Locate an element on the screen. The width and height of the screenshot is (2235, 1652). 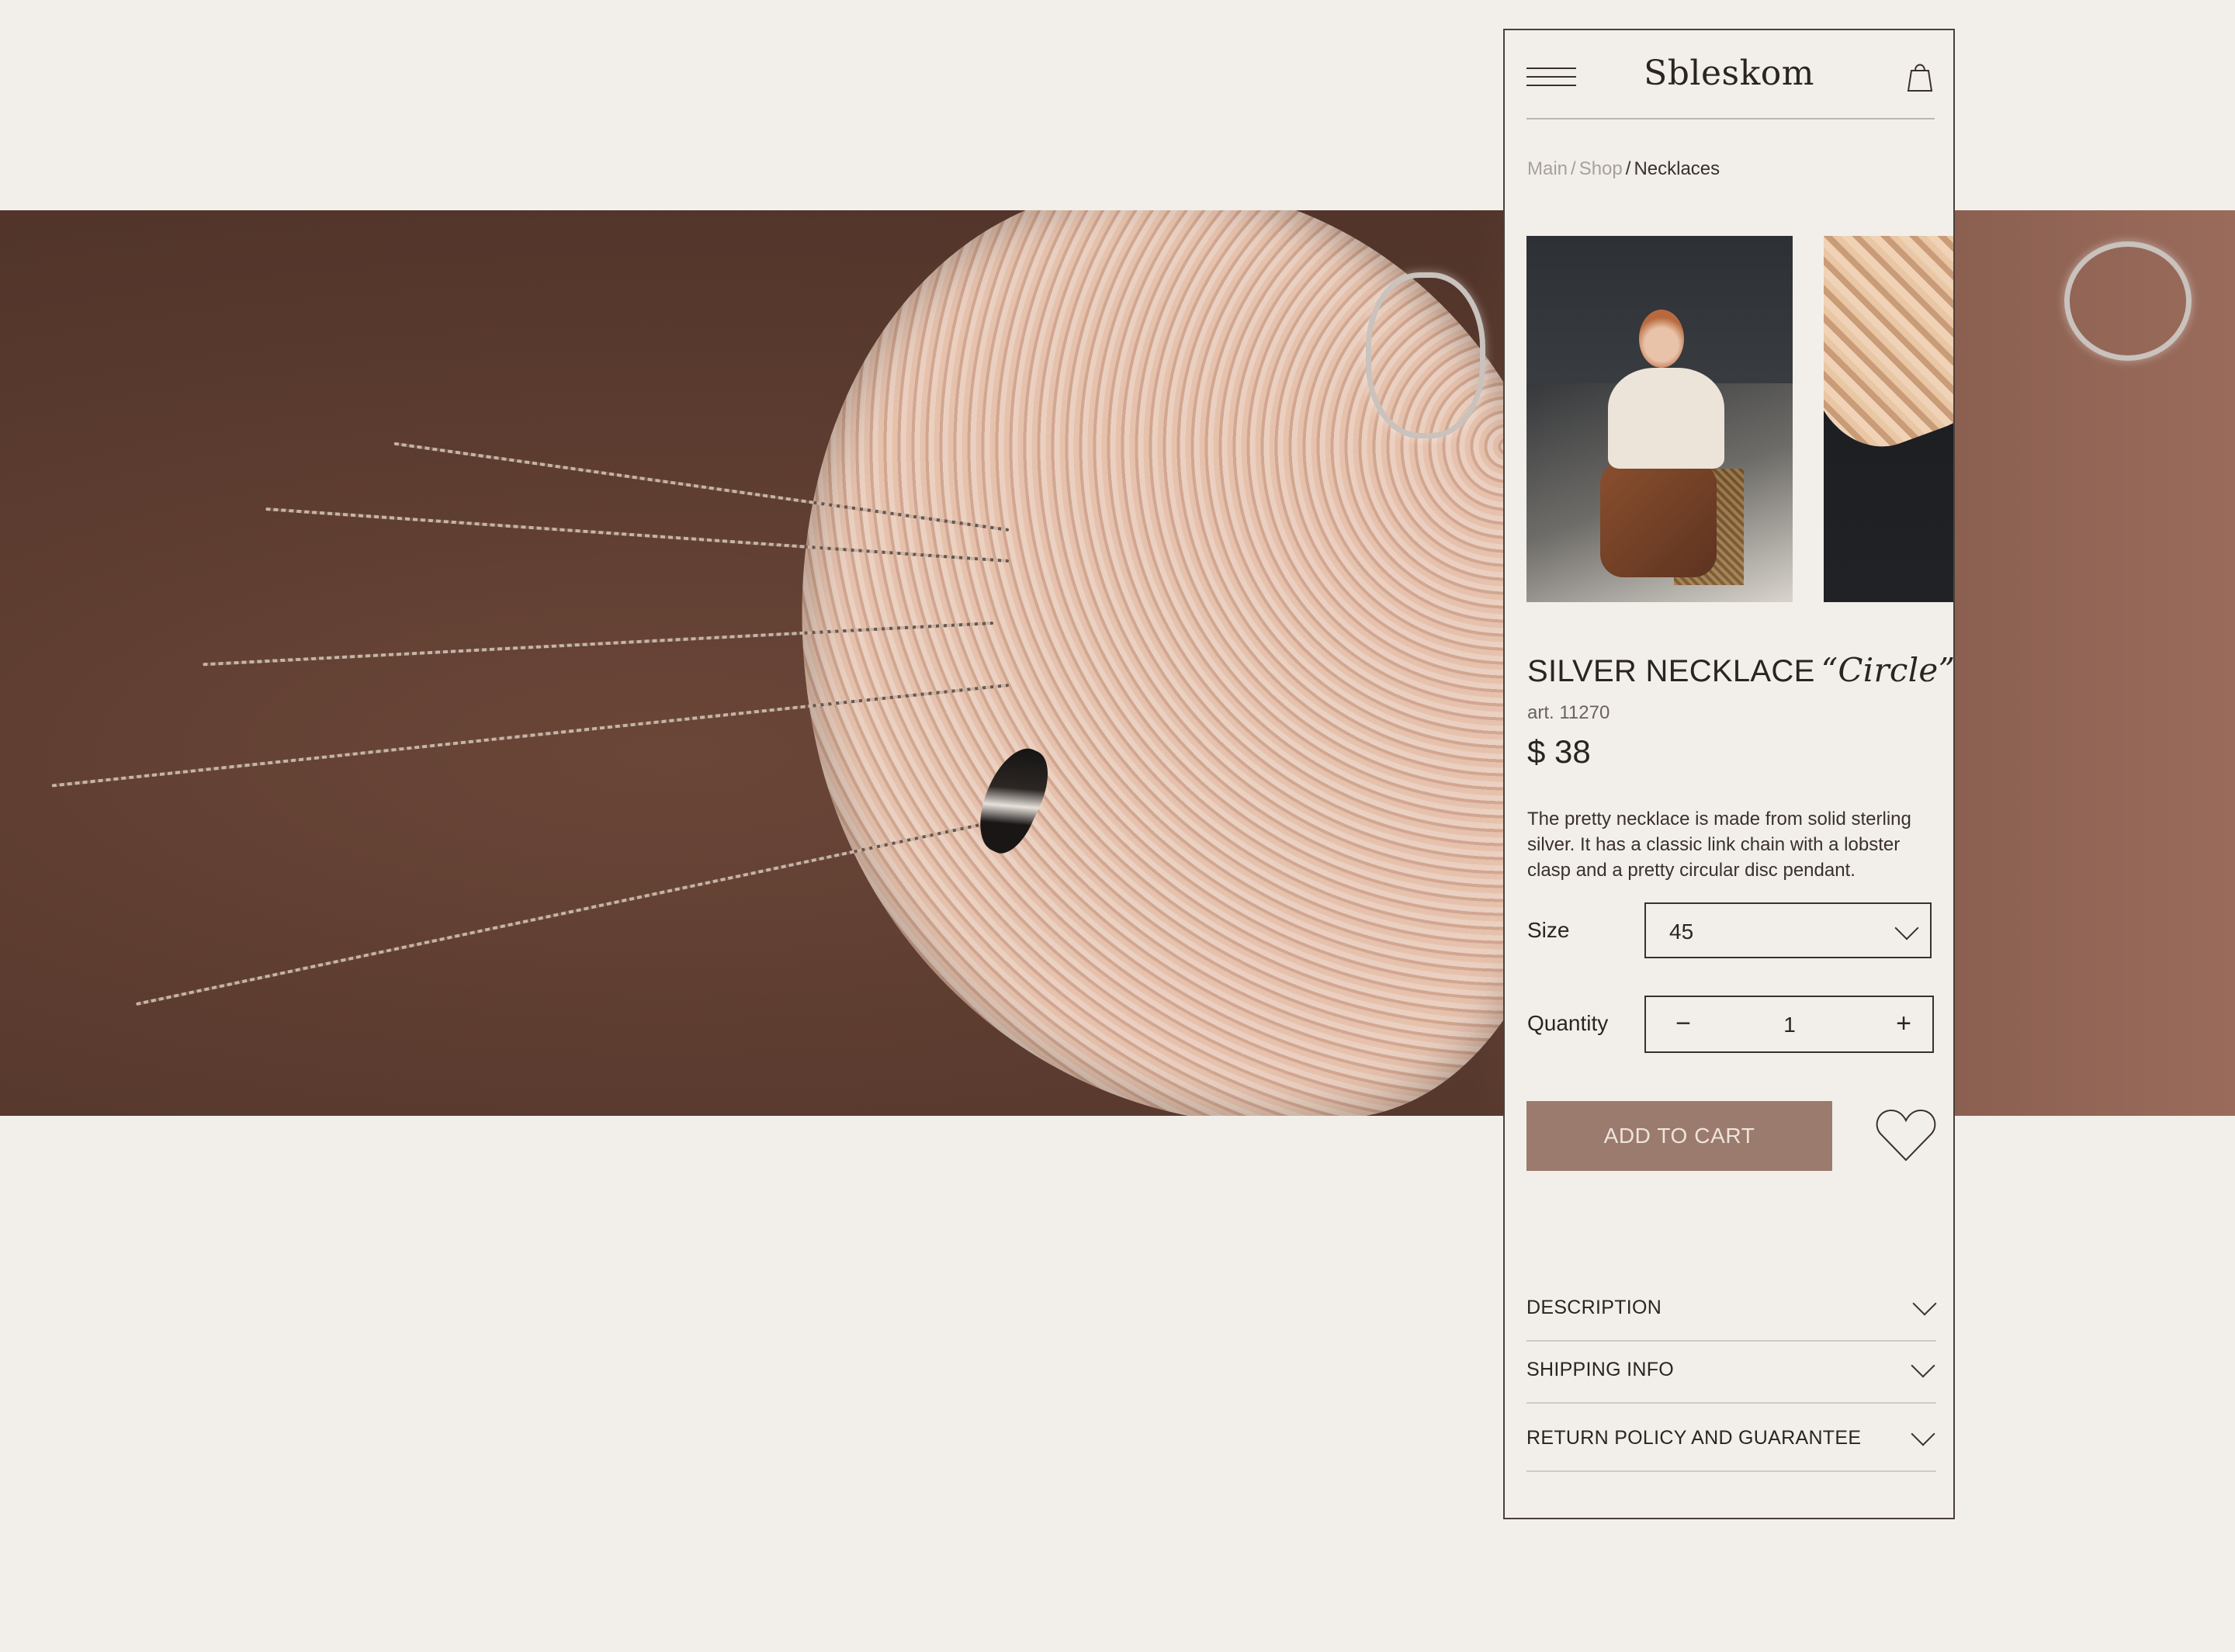
breadcrumb-current: Necklaces is located at coordinates (1677, 168).